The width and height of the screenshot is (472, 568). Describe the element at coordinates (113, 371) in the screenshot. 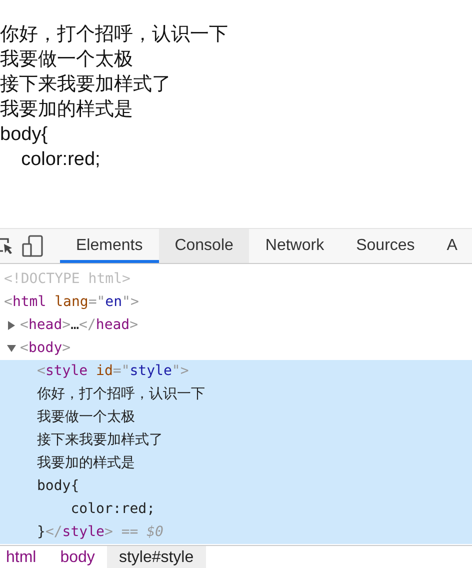

I see `code-line: <style id="style">` at that location.